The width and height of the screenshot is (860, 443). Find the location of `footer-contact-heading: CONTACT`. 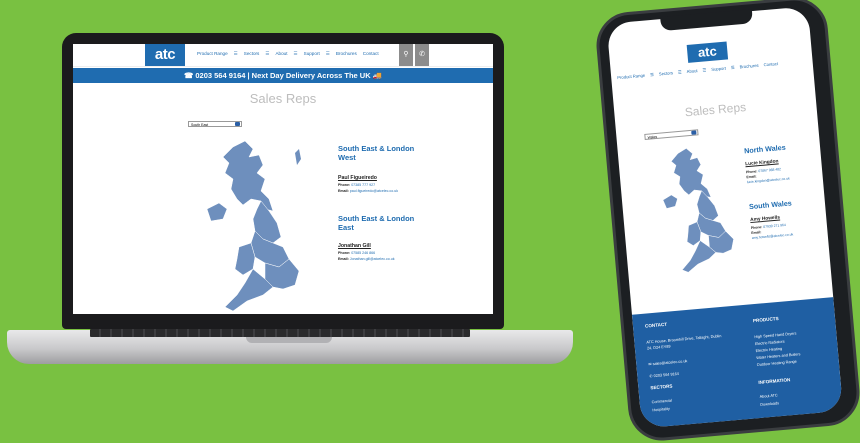

footer-contact-heading: CONTACT is located at coordinates (656, 325).